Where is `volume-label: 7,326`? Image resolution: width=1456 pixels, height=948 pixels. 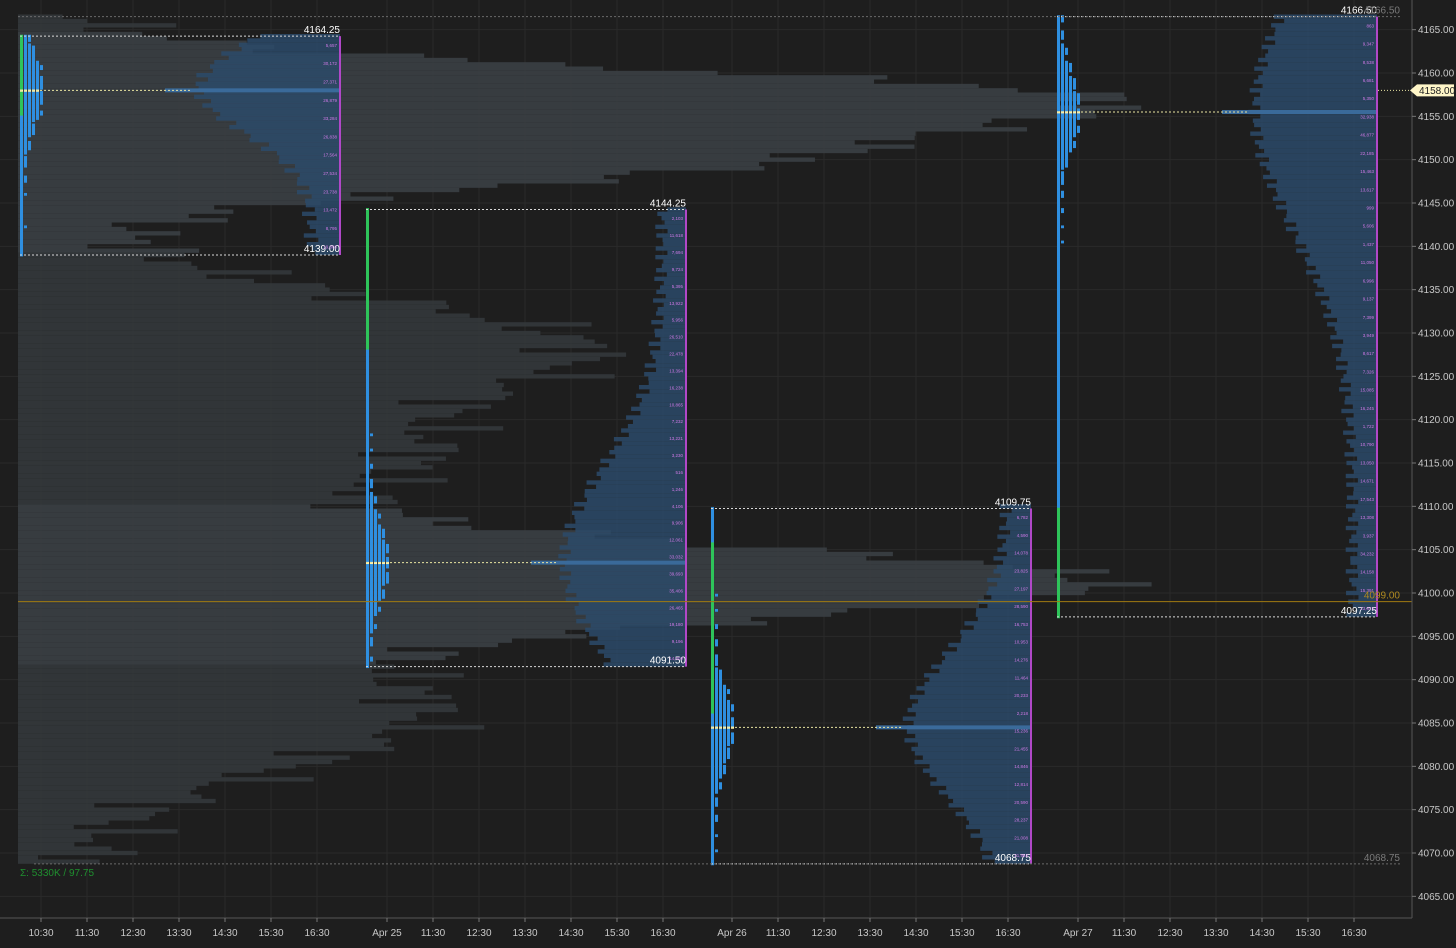 volume-label: 7,326 is located at coordinates (1369, 371).